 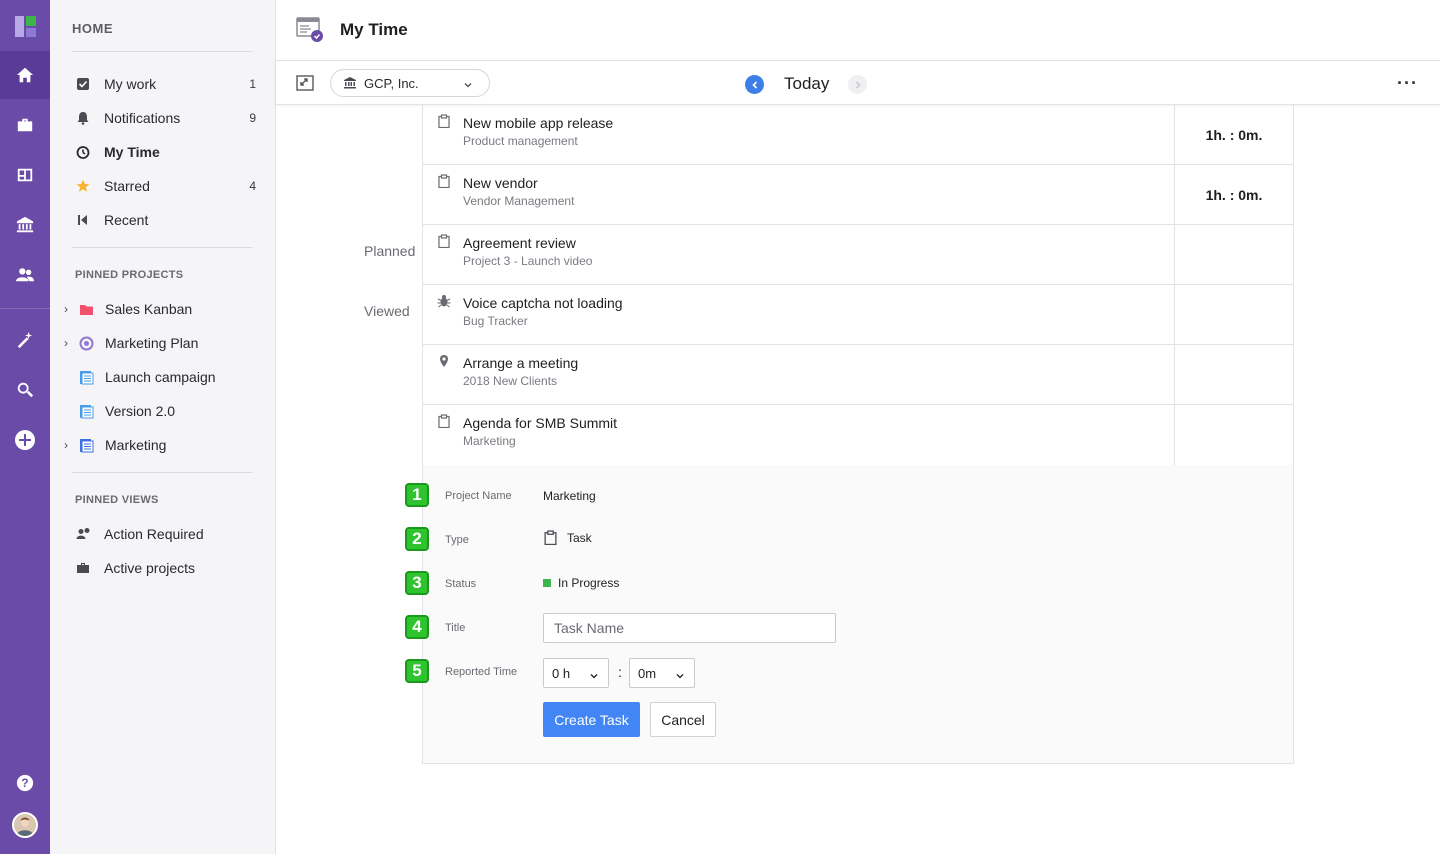 I want to click on rail-home-icon, so click(x=25, y=75).